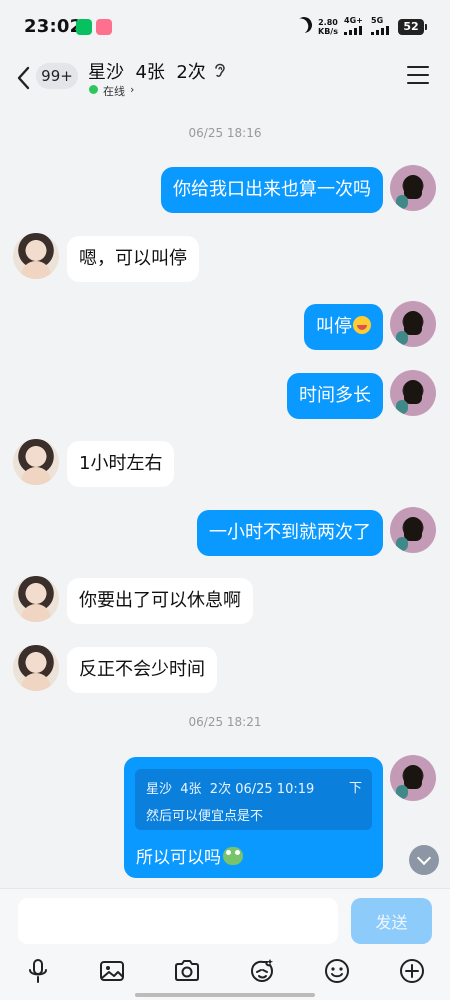  Describe the element at coordinates (290, 533) in the screenshot. I see `message-bubble-sent: 一小时不到就两次了` at that location.